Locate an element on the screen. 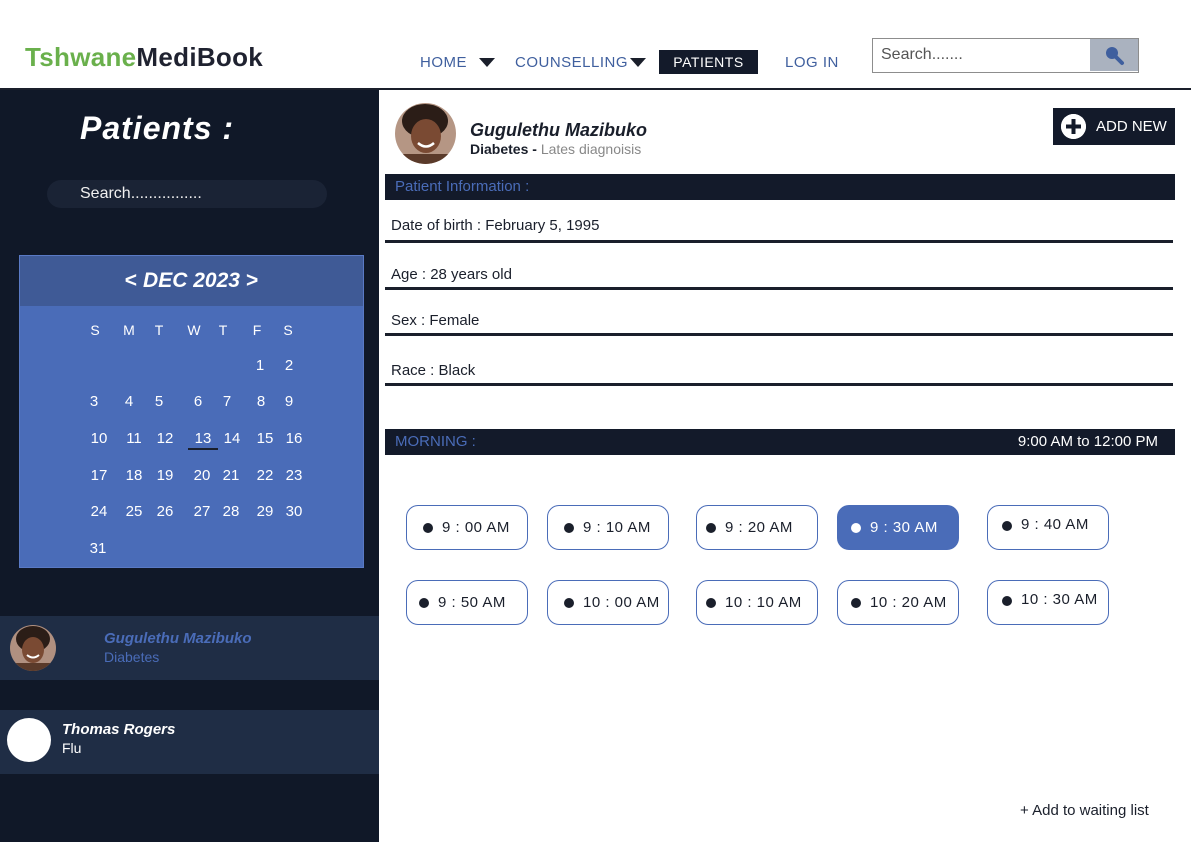  patient-info-title: Patient Information : is located at coordinates (462, 186).